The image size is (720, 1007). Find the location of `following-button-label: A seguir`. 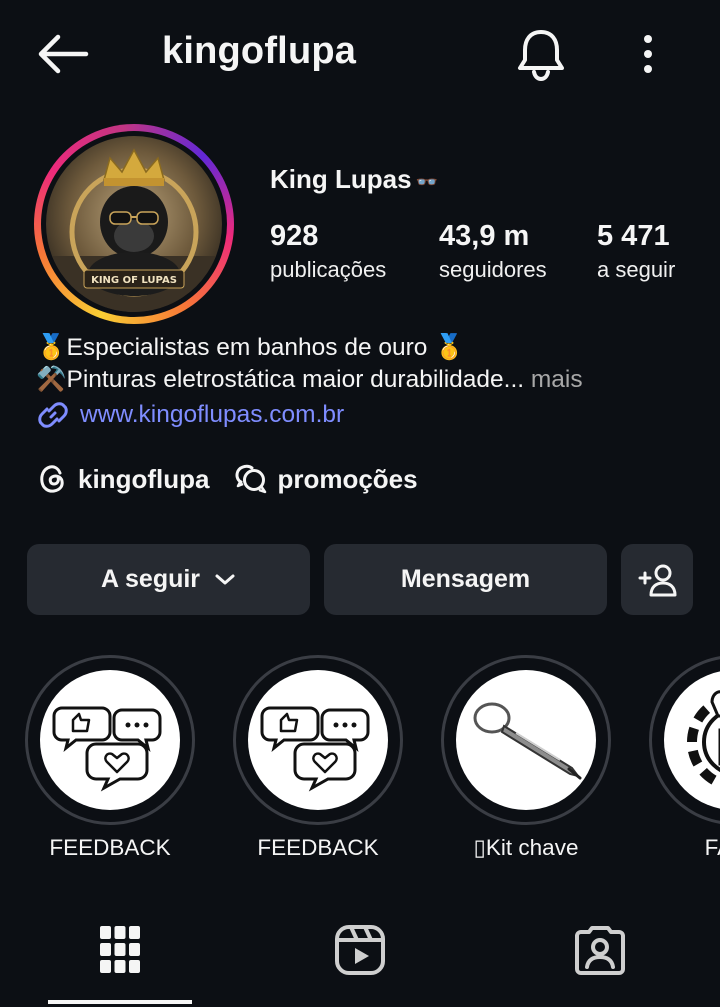

following-button-label: A seguir is located at coordinates (150, 579).